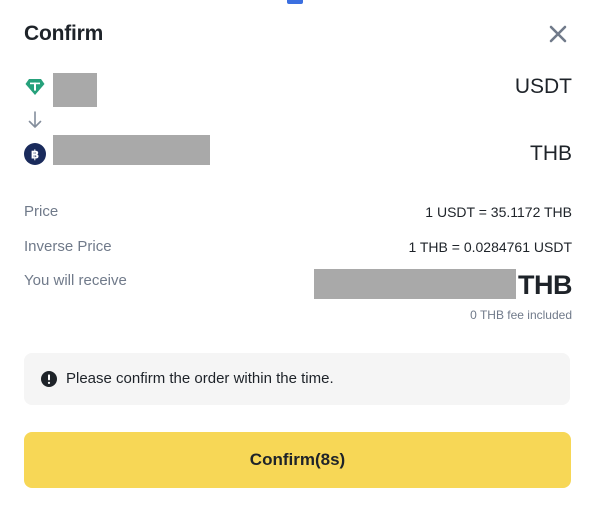 This screenshot has height=510, width=594. What do you see at coordinates (490, 247) in the screenshot?
I see `inverse-price-value: 1 THB = 0.0284761 USDT` at bounding box center [490, 247].